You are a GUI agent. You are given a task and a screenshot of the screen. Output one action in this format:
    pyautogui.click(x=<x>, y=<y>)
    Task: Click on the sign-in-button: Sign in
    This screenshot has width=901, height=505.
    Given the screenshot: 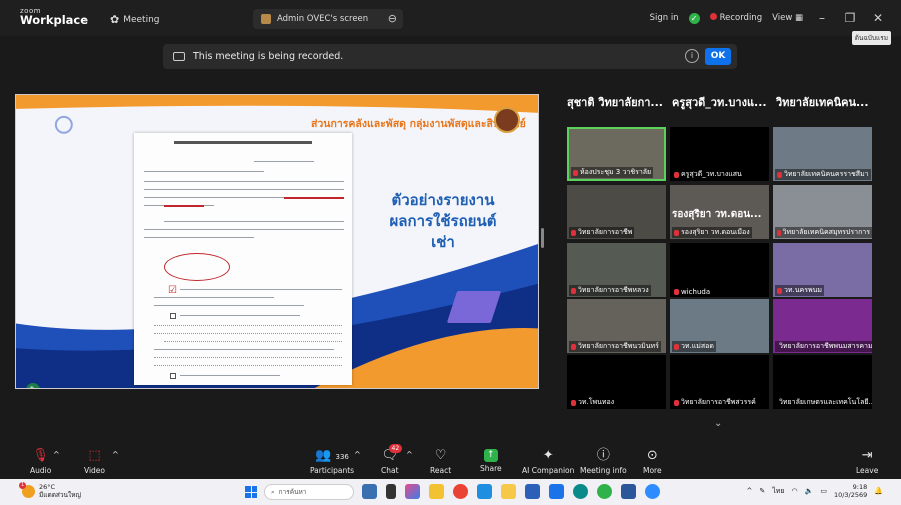 What is the action you would take?
    pyautogui.click(x=664, y=18)
    